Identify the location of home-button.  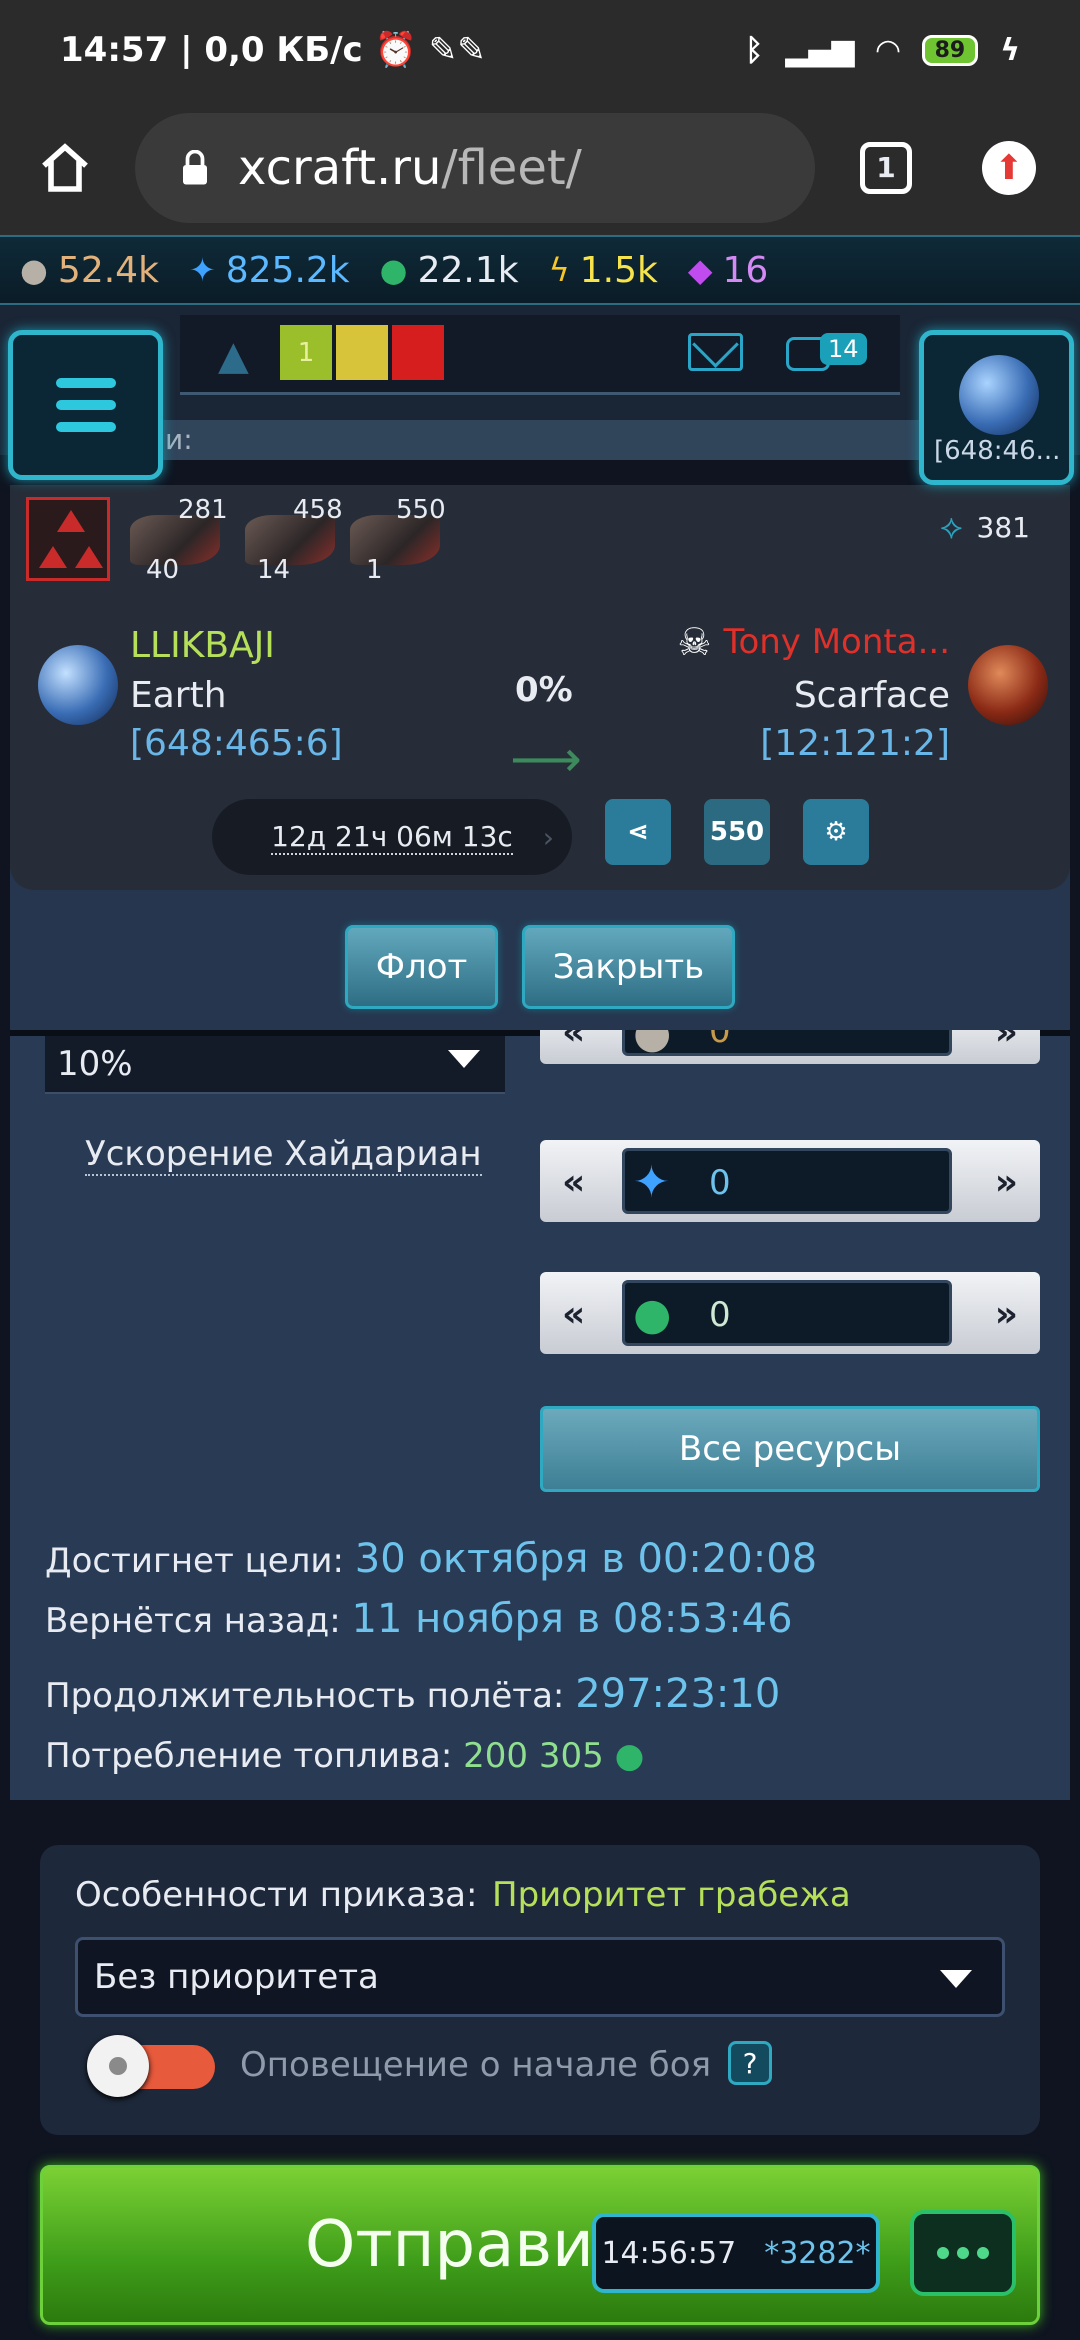
(65, 168).